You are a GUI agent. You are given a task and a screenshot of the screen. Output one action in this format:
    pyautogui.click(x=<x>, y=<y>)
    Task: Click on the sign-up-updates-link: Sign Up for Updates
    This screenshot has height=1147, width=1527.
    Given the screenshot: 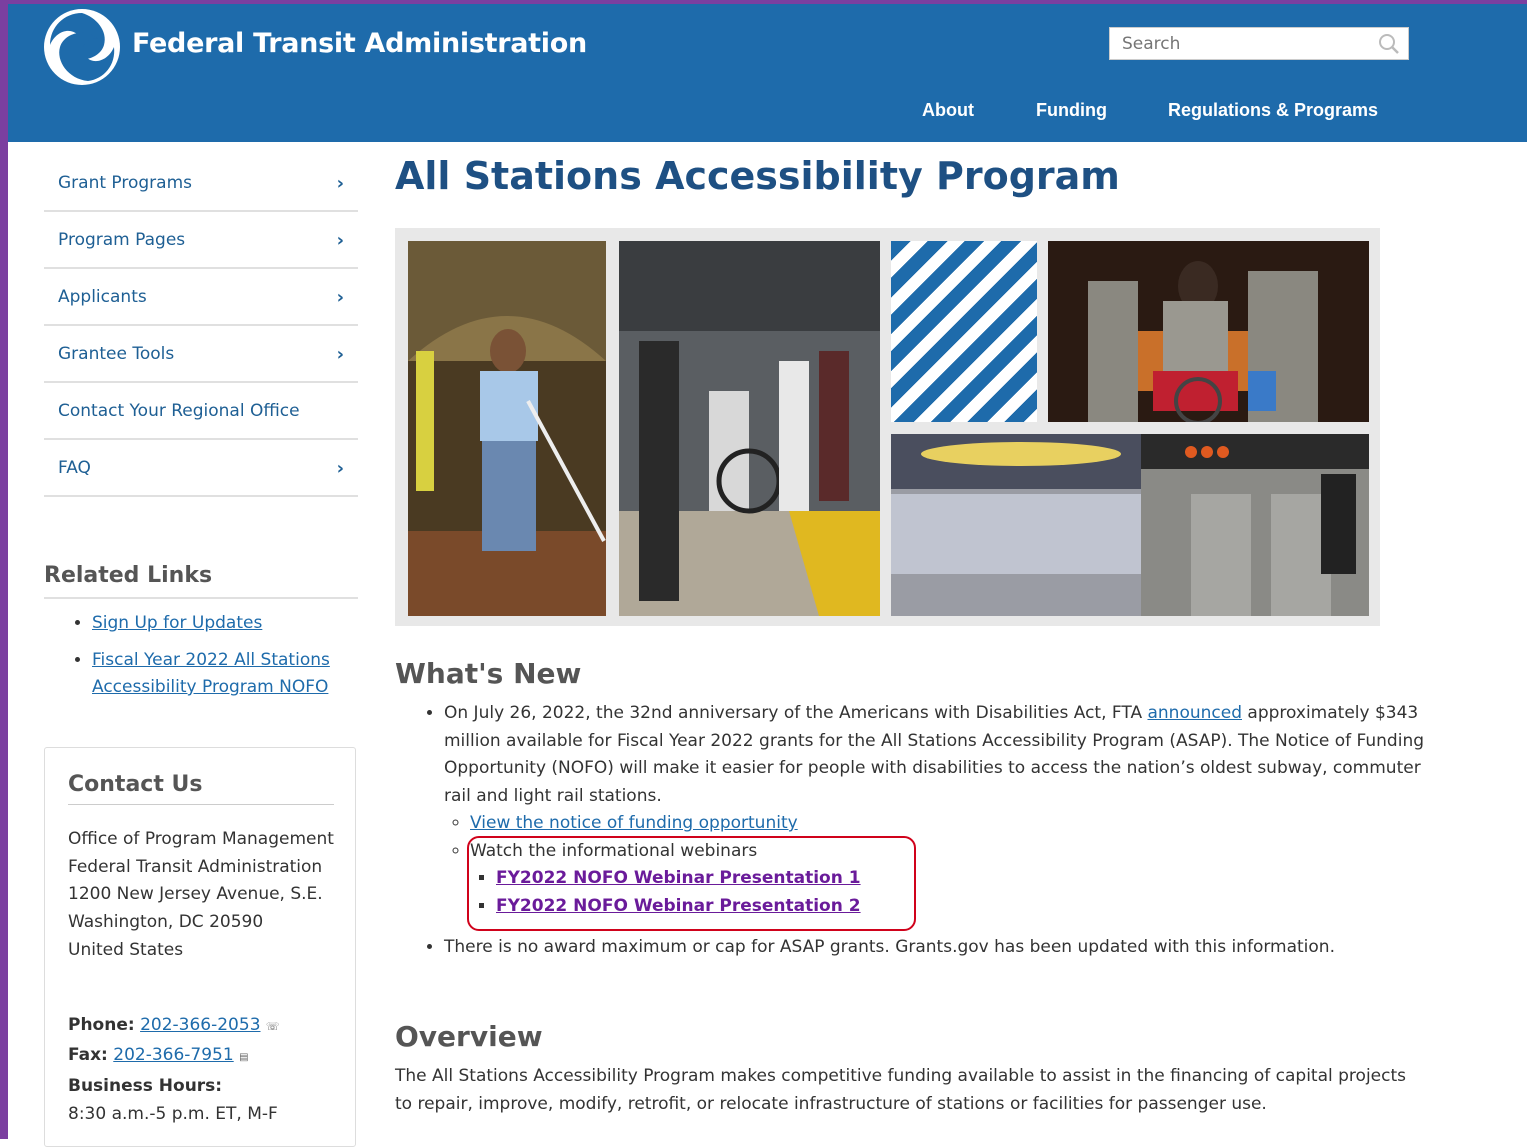 What is the action you would take?
    pyautogui.click(x=177, y=623)
    